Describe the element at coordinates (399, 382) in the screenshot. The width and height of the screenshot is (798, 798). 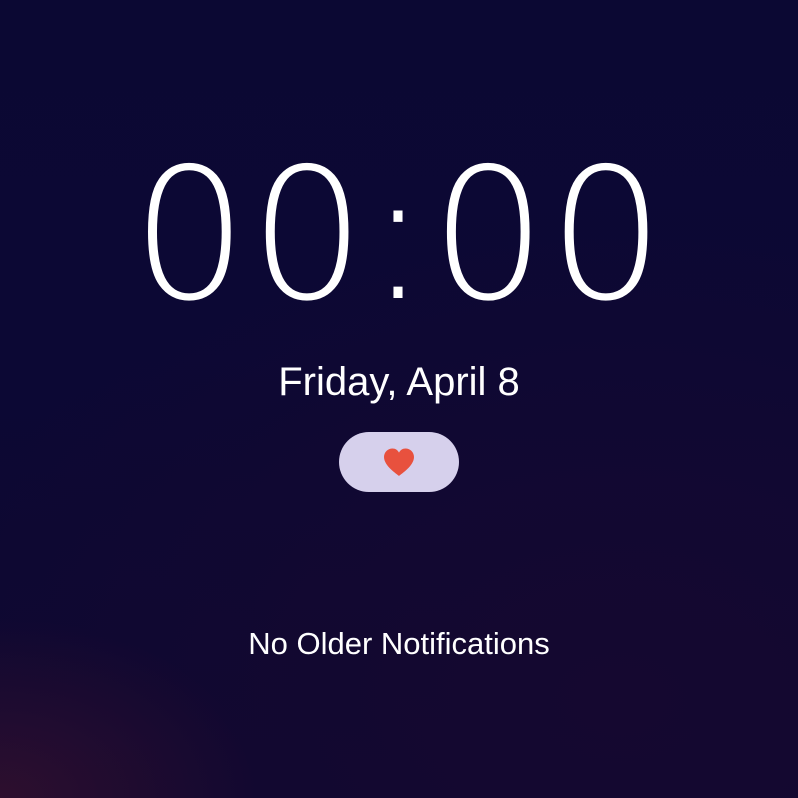
I see `lock-screen-date: Friday, April 8` at that location.